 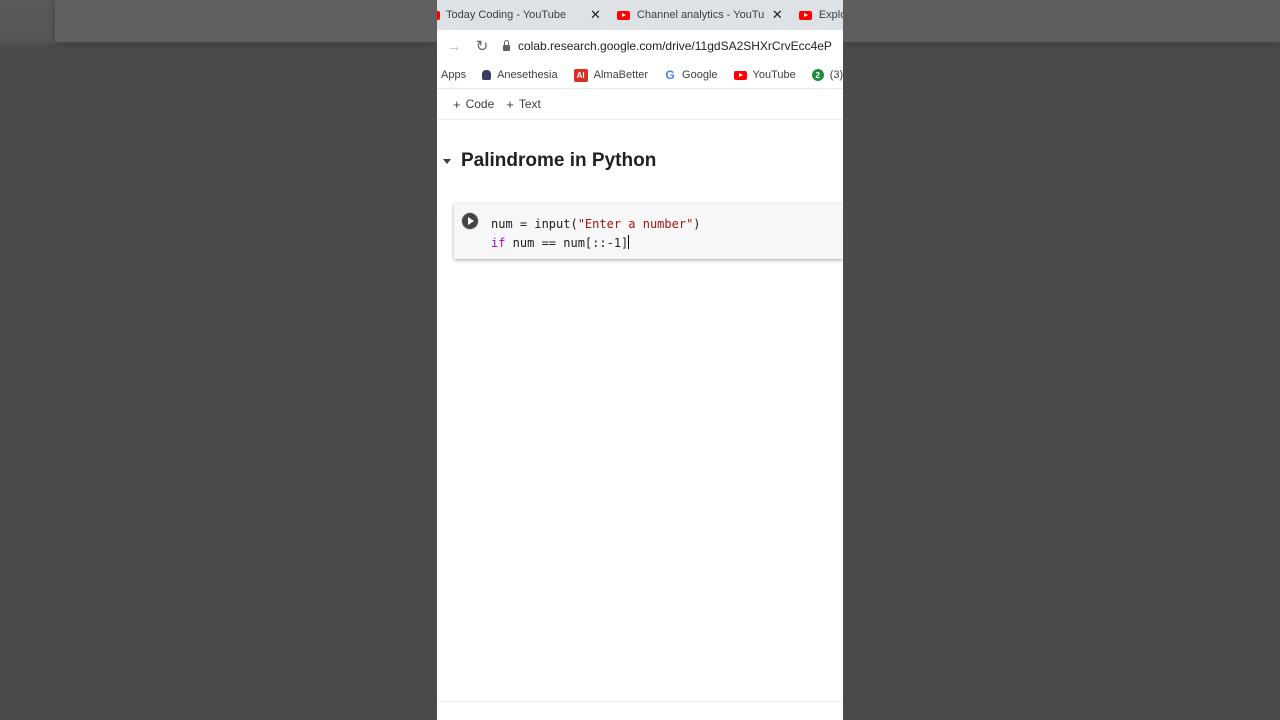 I want to click on bookmark-youtube: YouTube, so click(x=764, y=75).